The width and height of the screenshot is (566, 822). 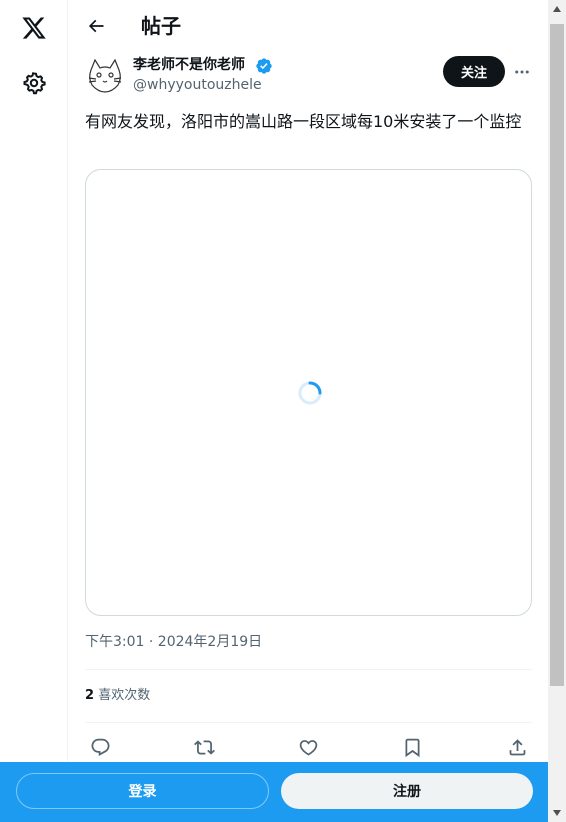 I want to click on more-horizontal-icon, so click(x=522, y=72).